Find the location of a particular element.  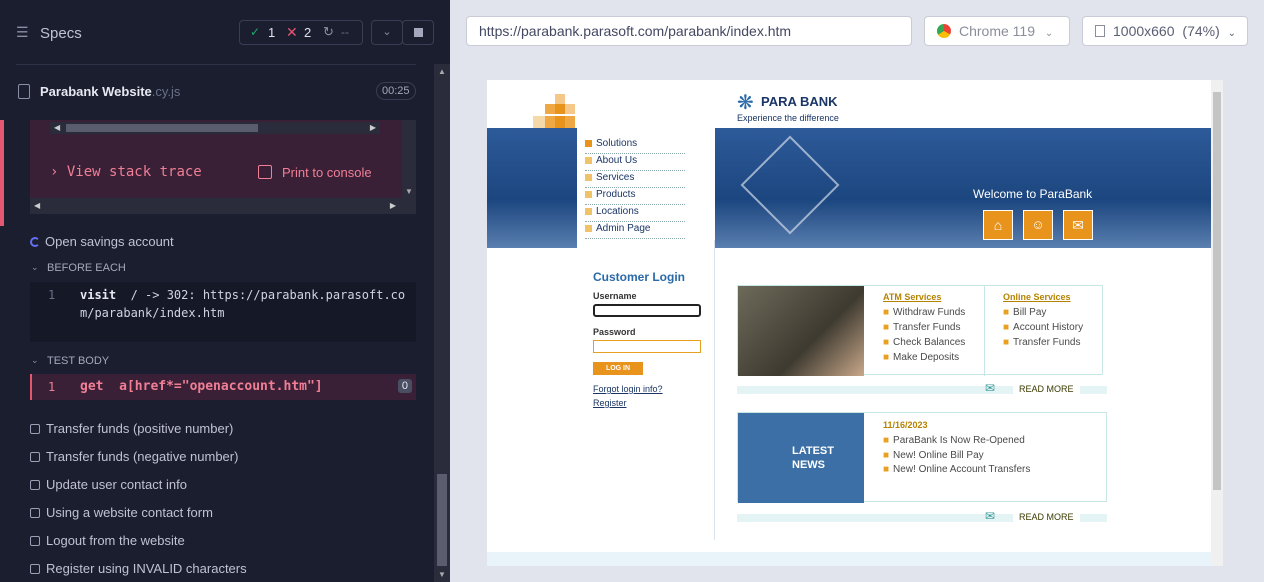

horizontal-scrollbar: ◀ ▶ is located at coordinates (215, 128).